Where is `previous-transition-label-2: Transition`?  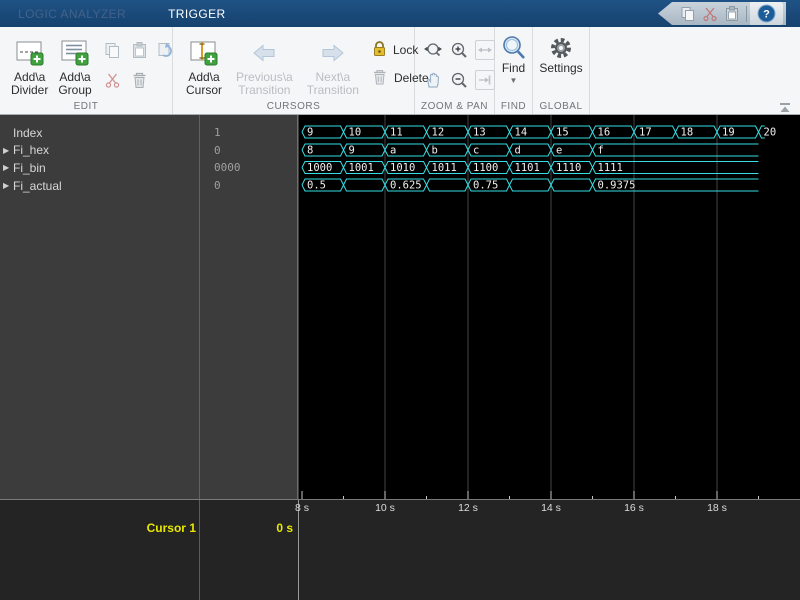 previous-transition-label-2: Transition is located at coordinates (264, 90).